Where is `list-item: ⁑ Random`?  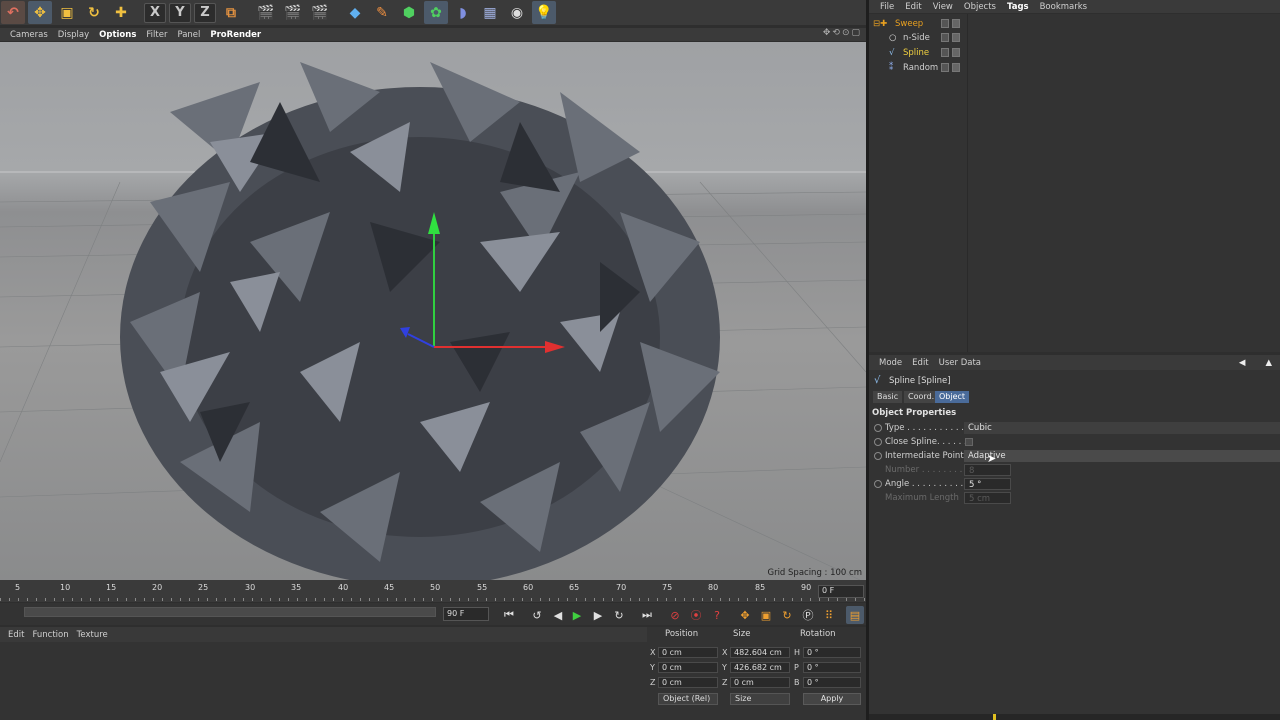
list-item: ⁑ Random is located at coordinates (1074, 68).